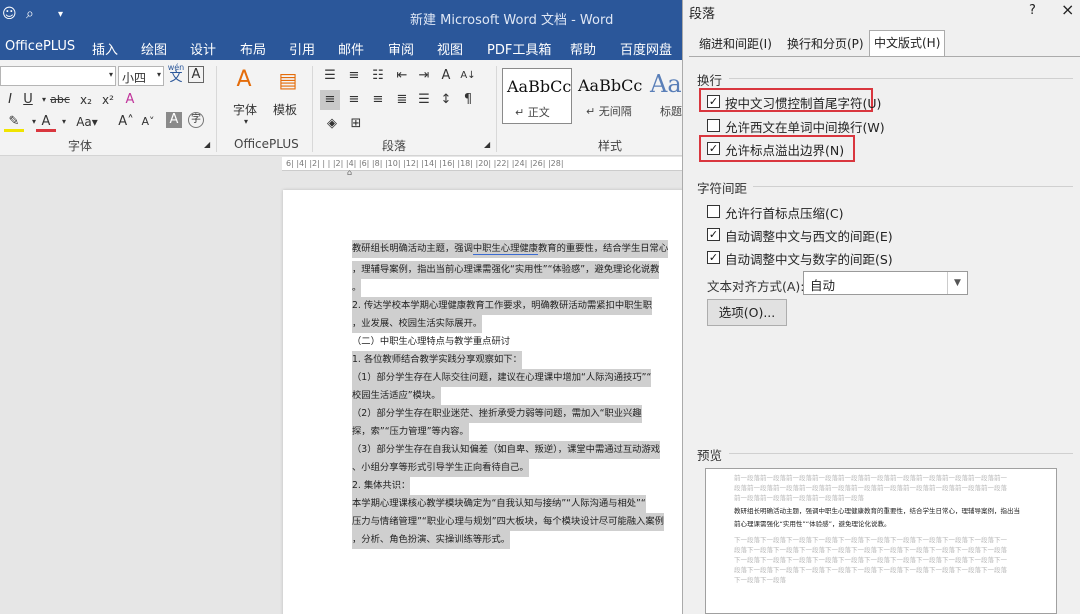  I want to click on tab-insert: 插入, so click(105, 48).